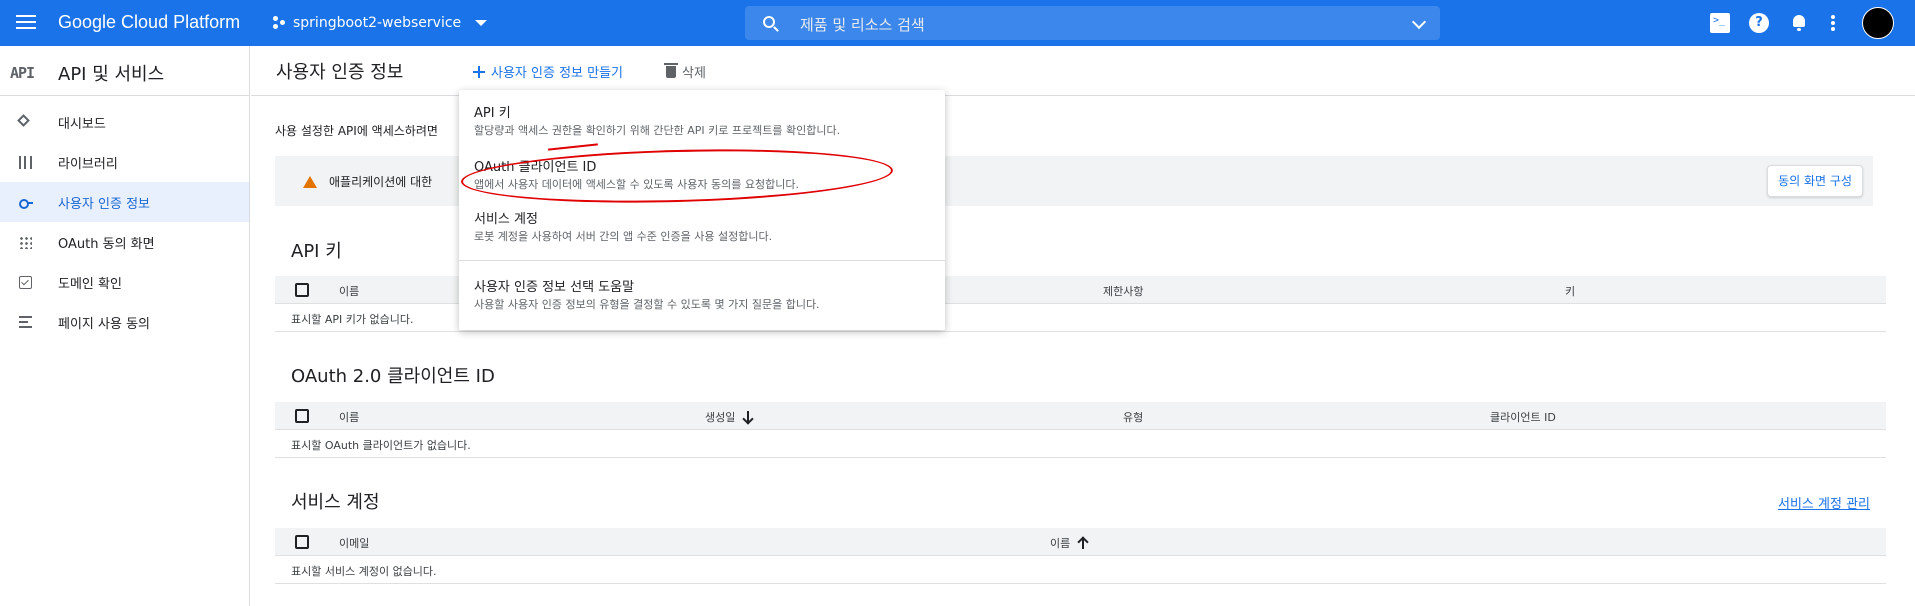 The height and width of the screenshot is (606, 1915). Describe the element at coordinates (352, 319) in the screenshot. I see `empty-message: 표시할 API 키가 없습니다.` at that location.